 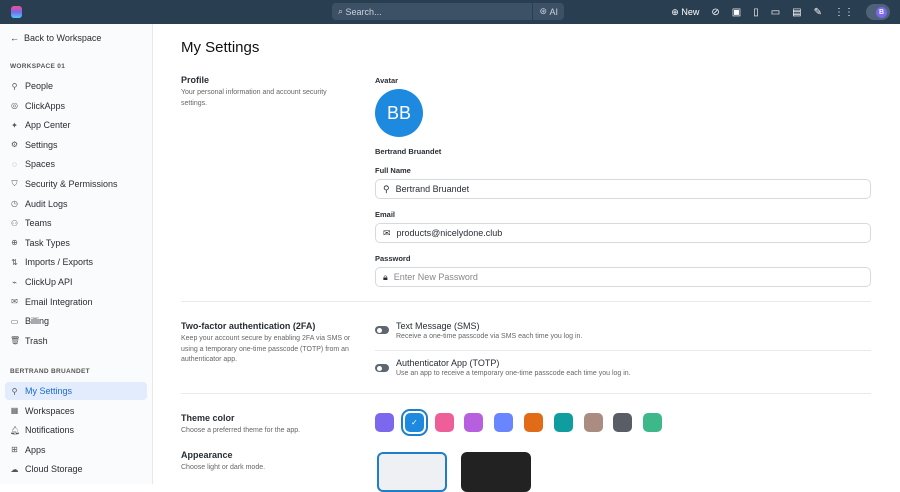 I want to click on sidebar-item-label: Teams, so click(x=38, y=223).